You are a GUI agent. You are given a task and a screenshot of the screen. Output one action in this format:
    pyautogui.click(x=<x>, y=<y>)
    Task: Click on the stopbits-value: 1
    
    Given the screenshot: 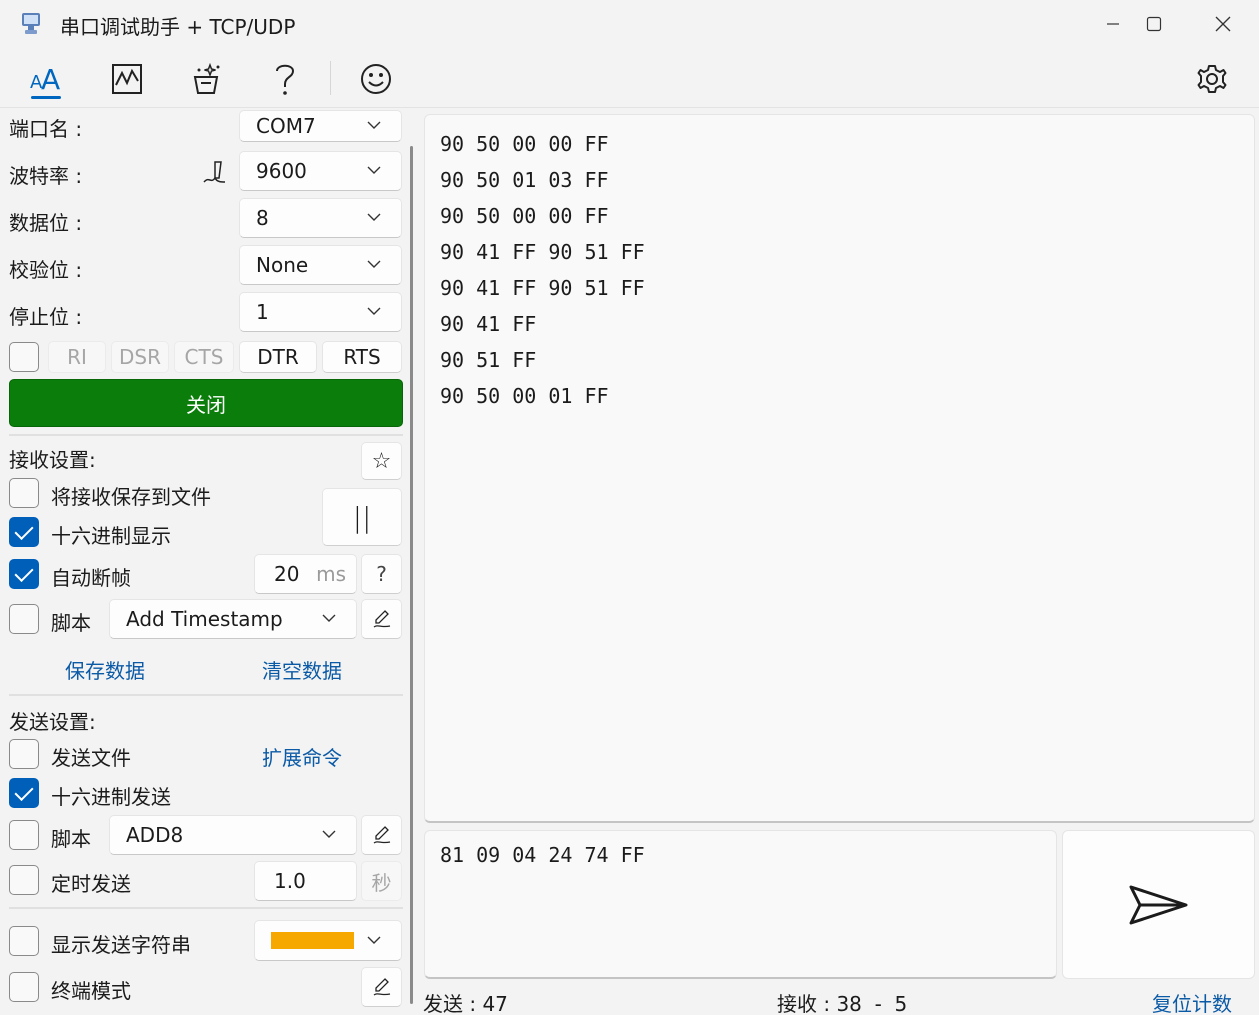 What is the action you would take?
    pyautogui.click(x=262, y=312)
    